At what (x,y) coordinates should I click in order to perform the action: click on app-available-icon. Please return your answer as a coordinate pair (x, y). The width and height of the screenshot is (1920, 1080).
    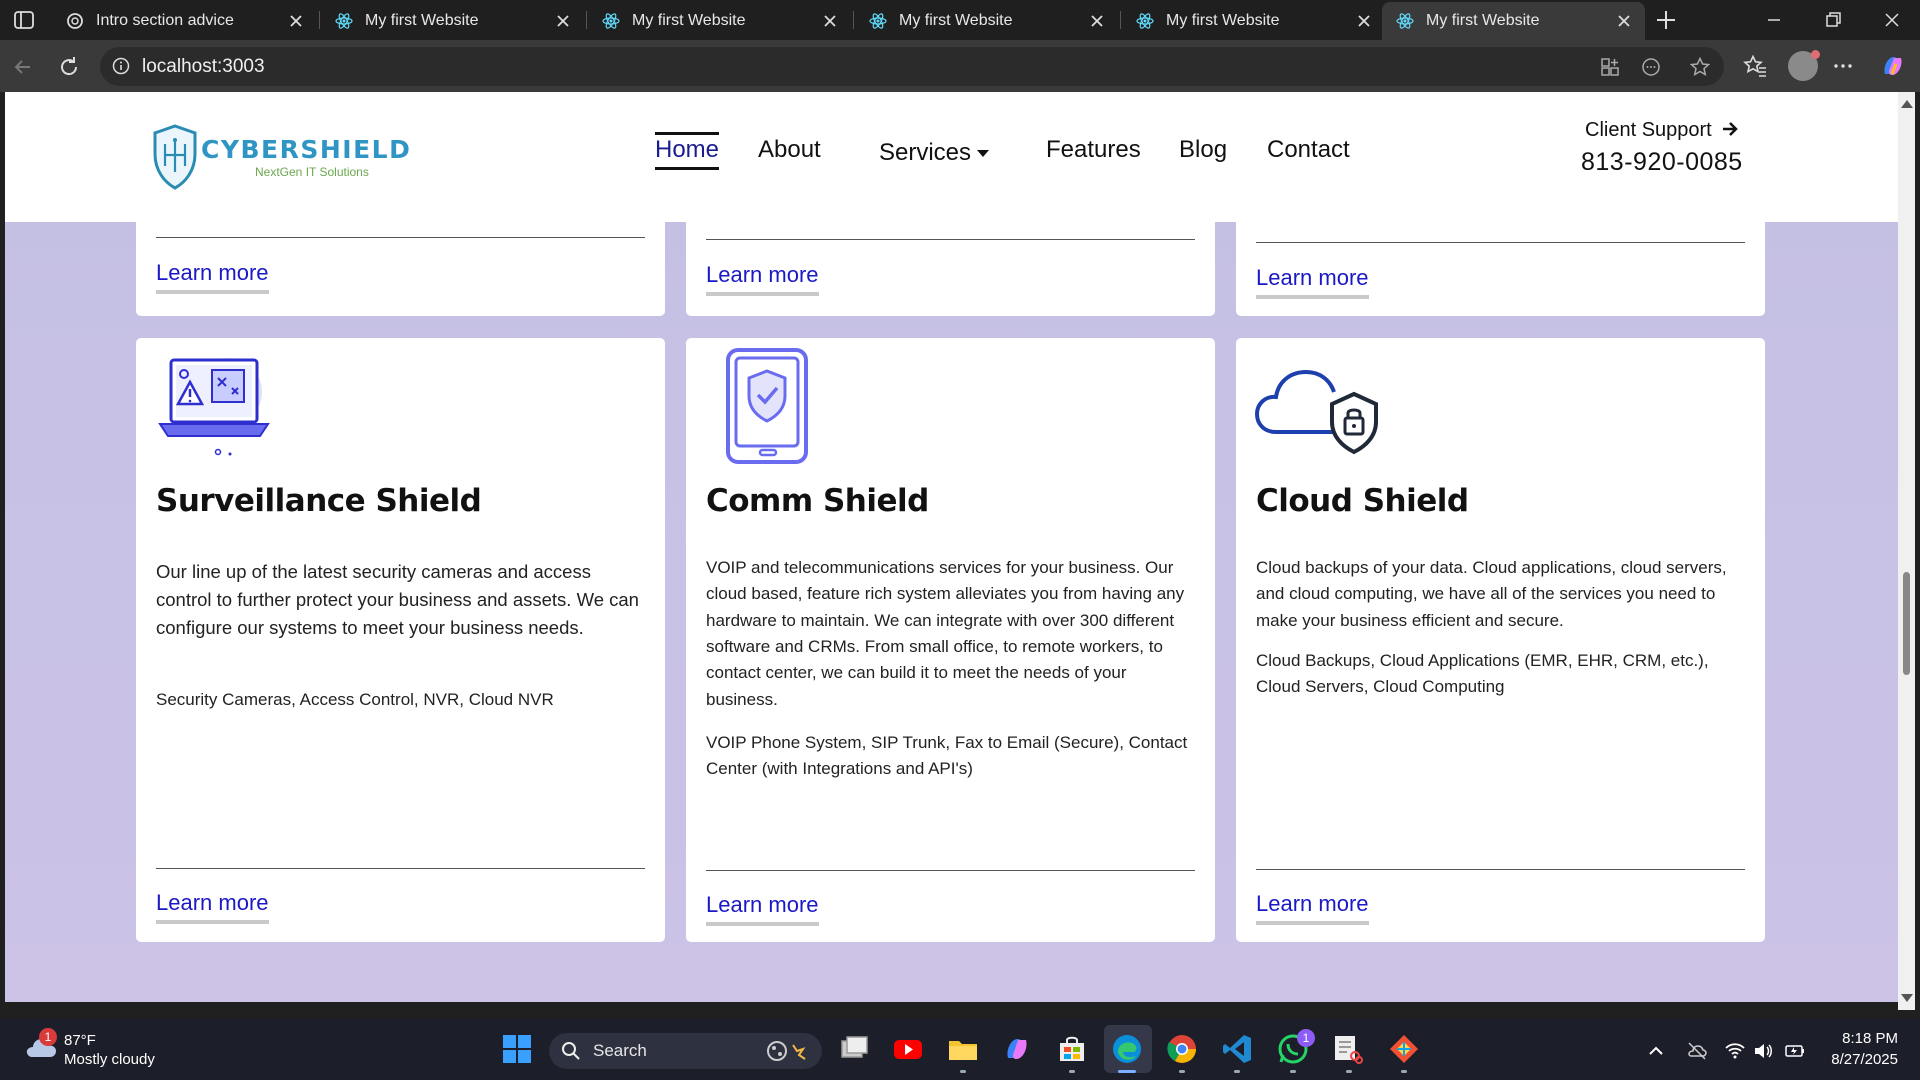
    Looking at the image, I should click on (1610, 67).